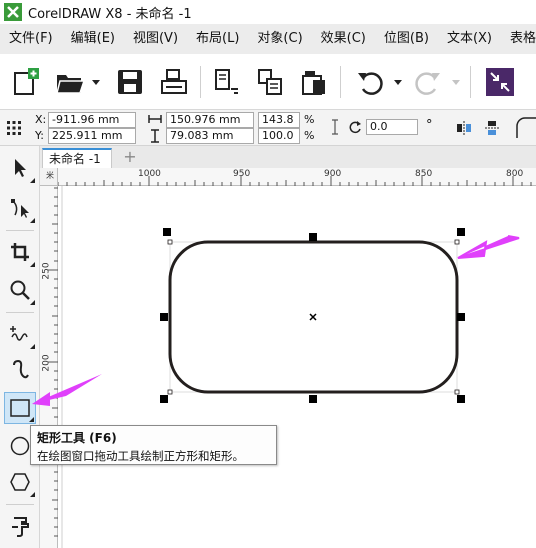 This screenshot has height=548, width=536. Describe the element at coordinates (279, 136) in the screenshot. I see `scale-y-field: 100.0` at that location.